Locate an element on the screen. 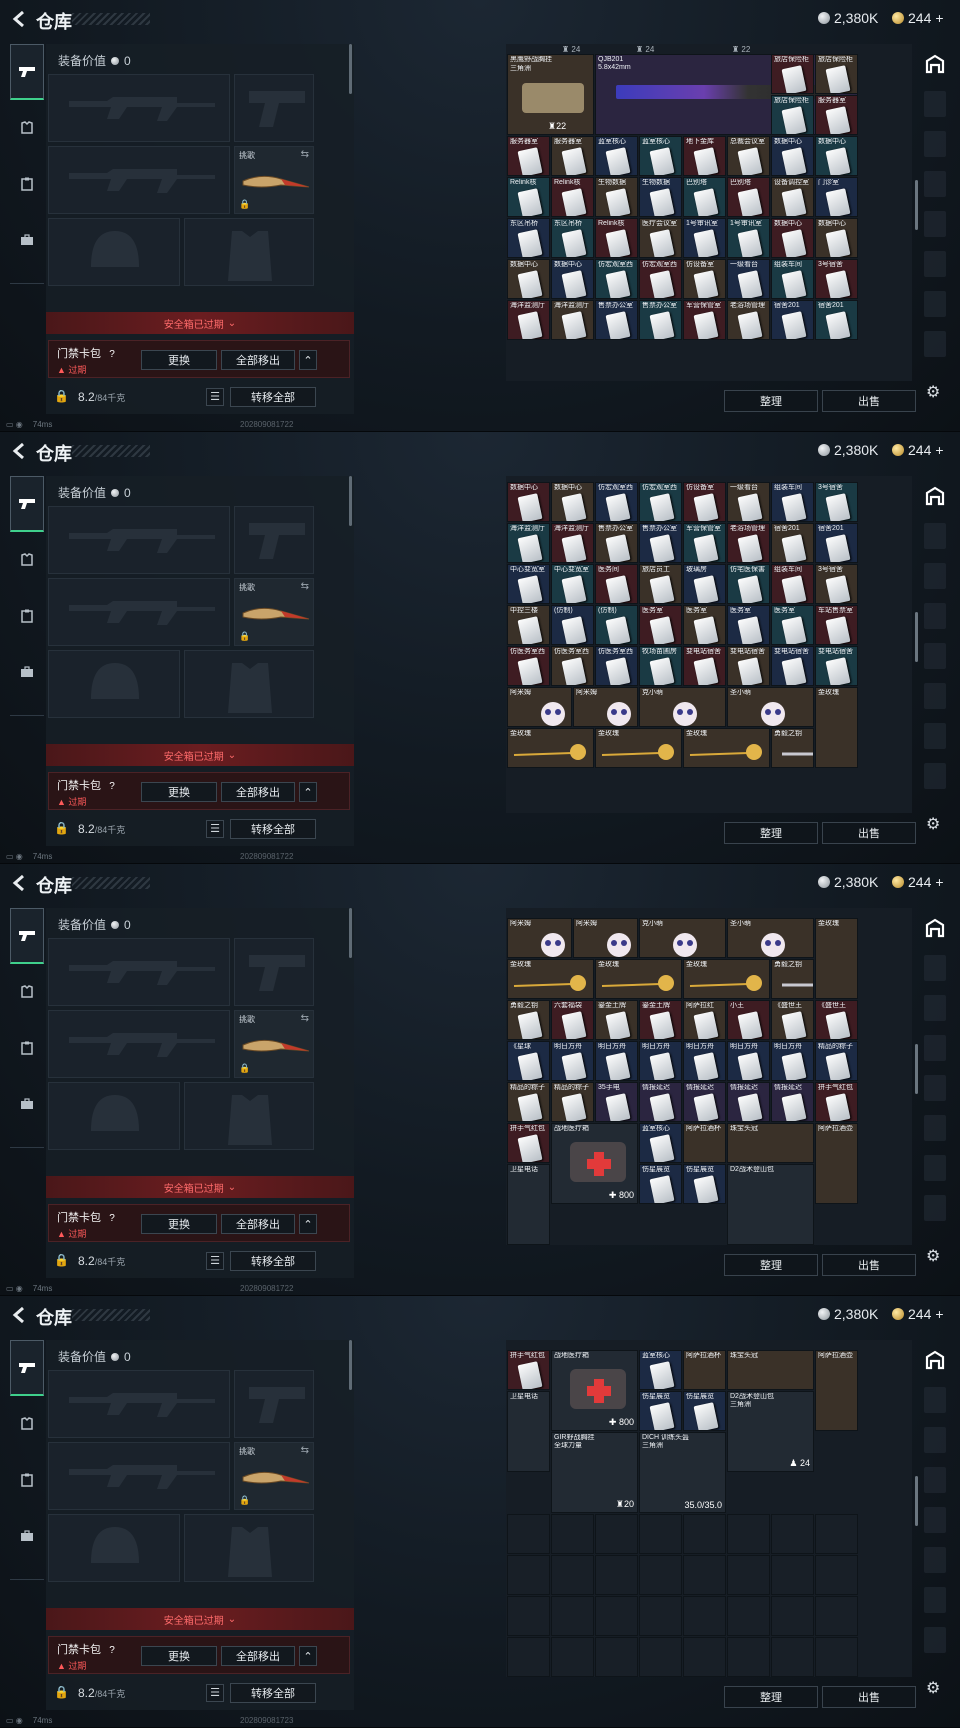 Image resolution: width=960 pixels, height=1728 pixels. help-icon: ? is located at coordinates (112, 788).